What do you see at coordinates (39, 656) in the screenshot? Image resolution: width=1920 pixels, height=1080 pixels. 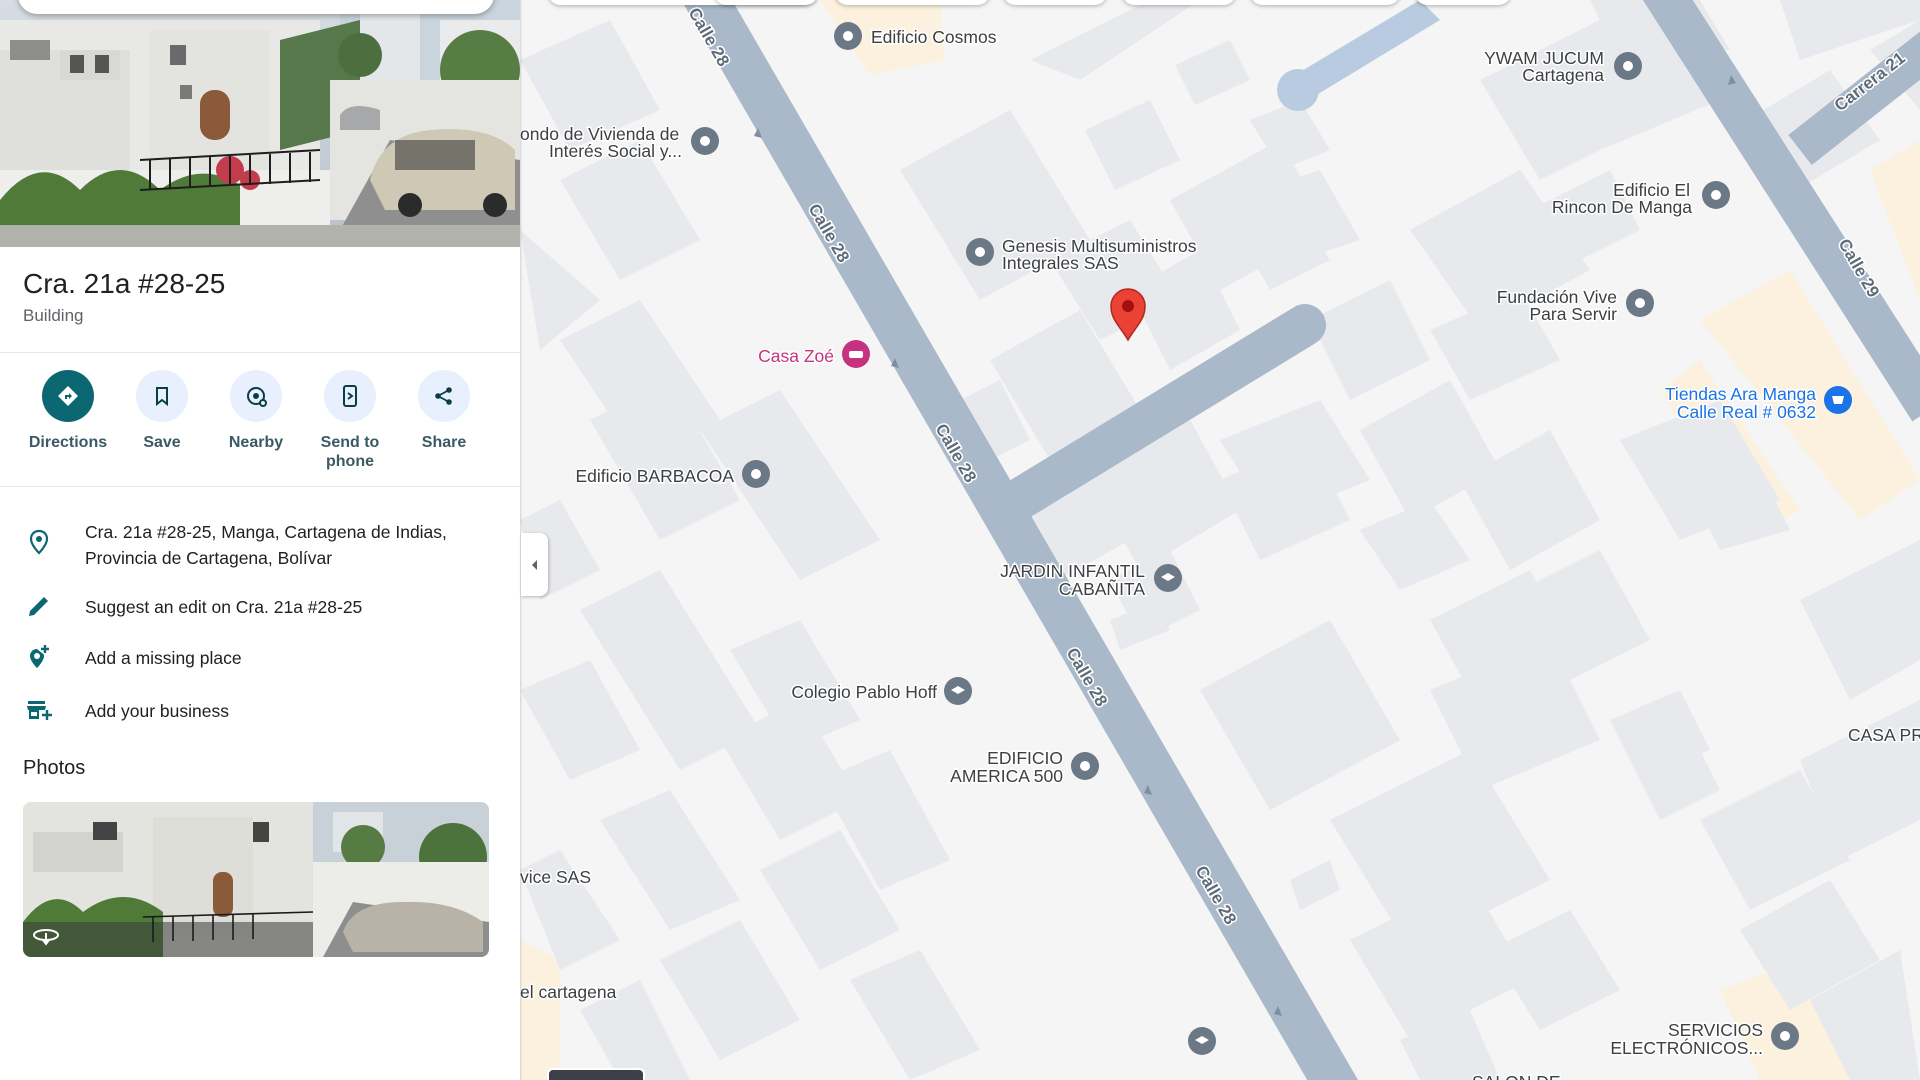 I see `add-location-icon` at bounding box center [39, 656].